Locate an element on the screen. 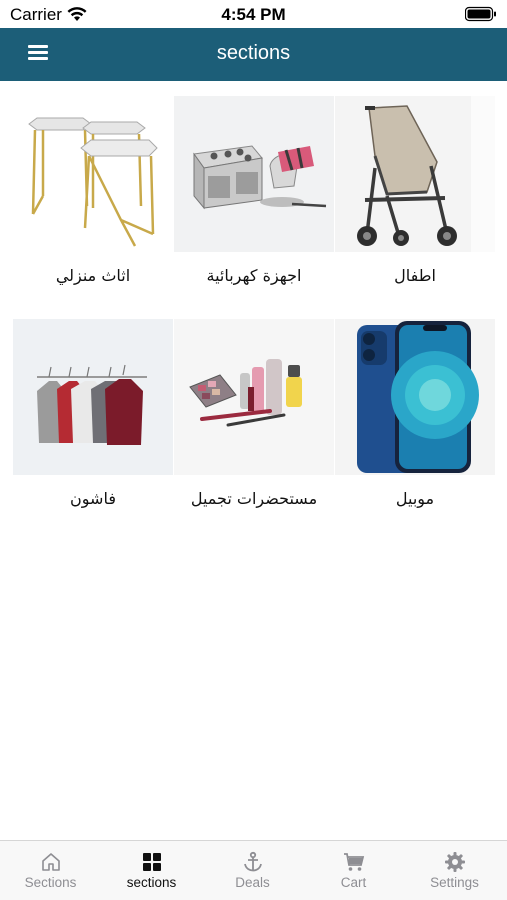 This screenshot has height=900, width=507. category-tile-cosmetics: مستحضرات تجميل is located at coordinates (254, 425).